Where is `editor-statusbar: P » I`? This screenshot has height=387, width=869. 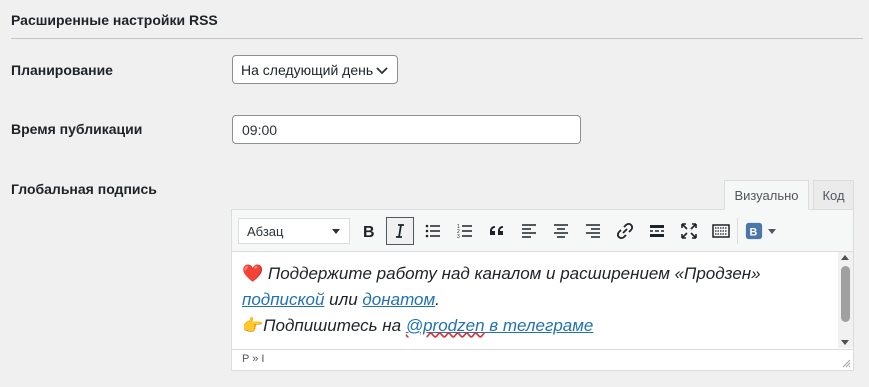 editor-statusbar: P » I is located at coordinates (542, 359).